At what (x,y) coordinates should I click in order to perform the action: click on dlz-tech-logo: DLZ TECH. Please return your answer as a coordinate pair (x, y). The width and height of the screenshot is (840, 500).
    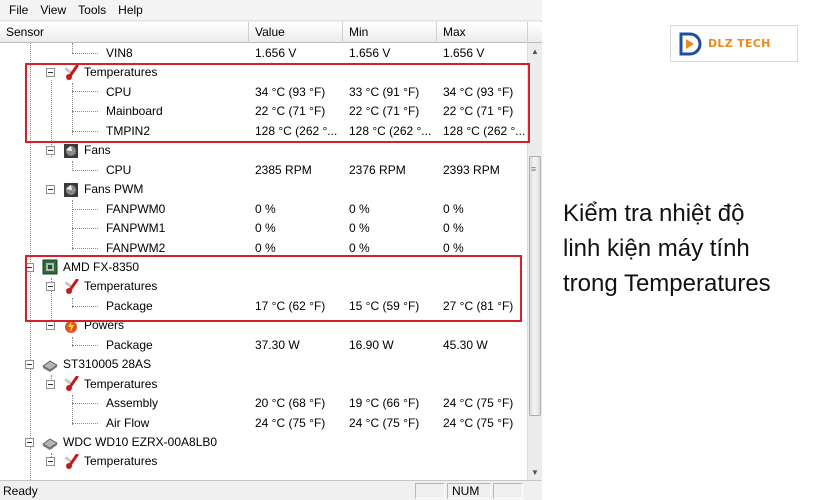
    Looking at the image, I should click on (734, 43).